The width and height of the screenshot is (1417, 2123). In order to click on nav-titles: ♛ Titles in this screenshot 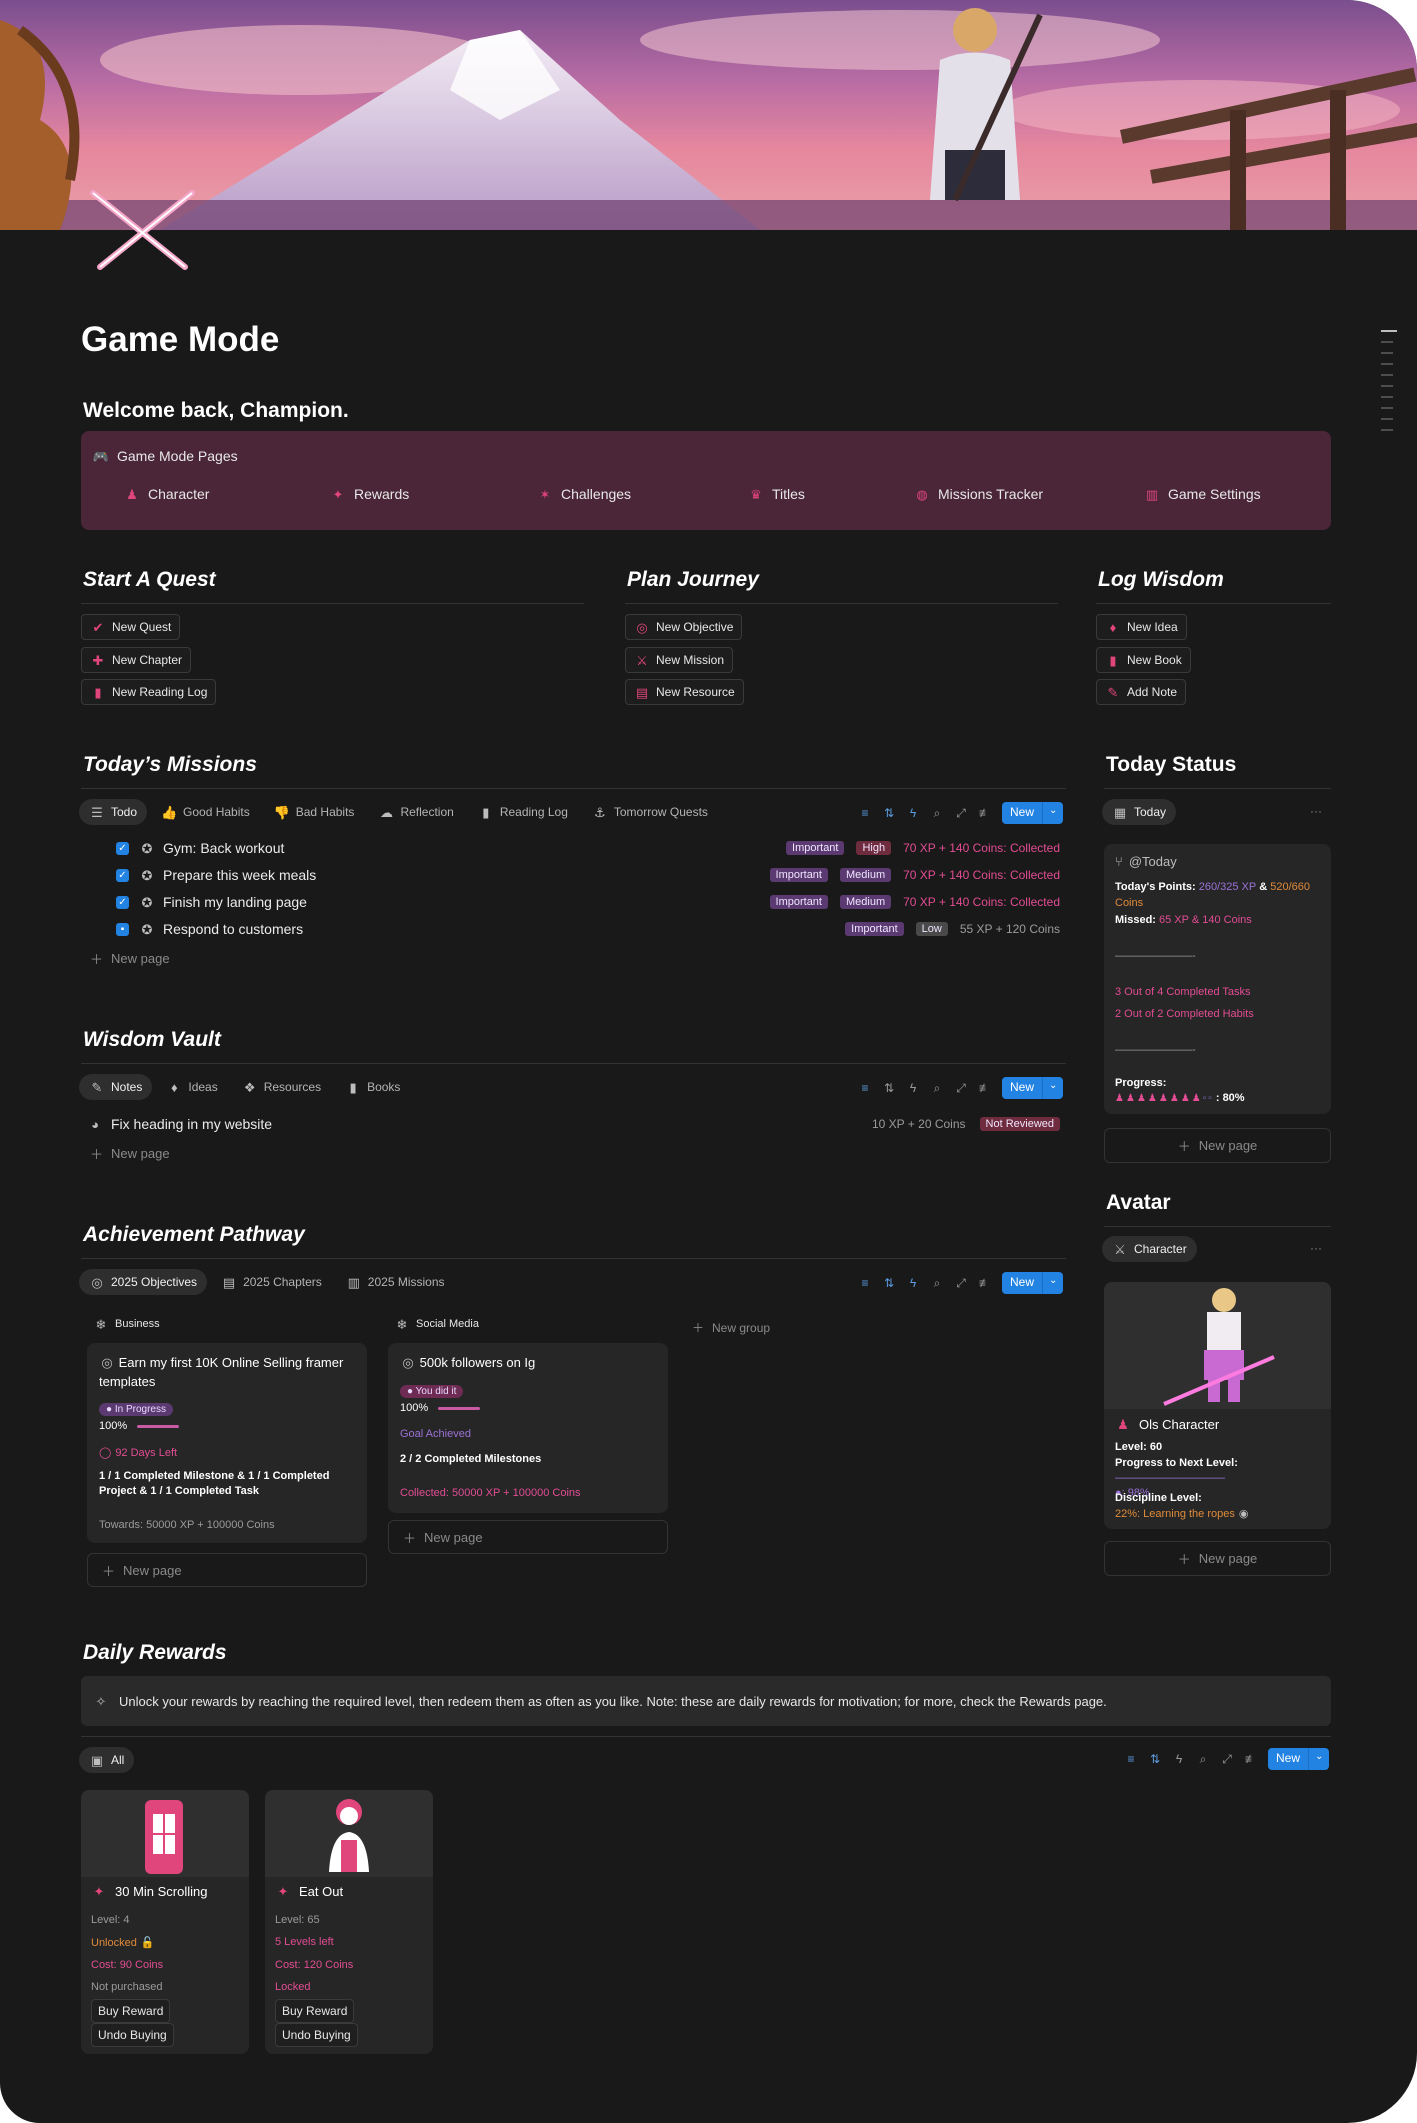, I will do `click(776, 494)`.